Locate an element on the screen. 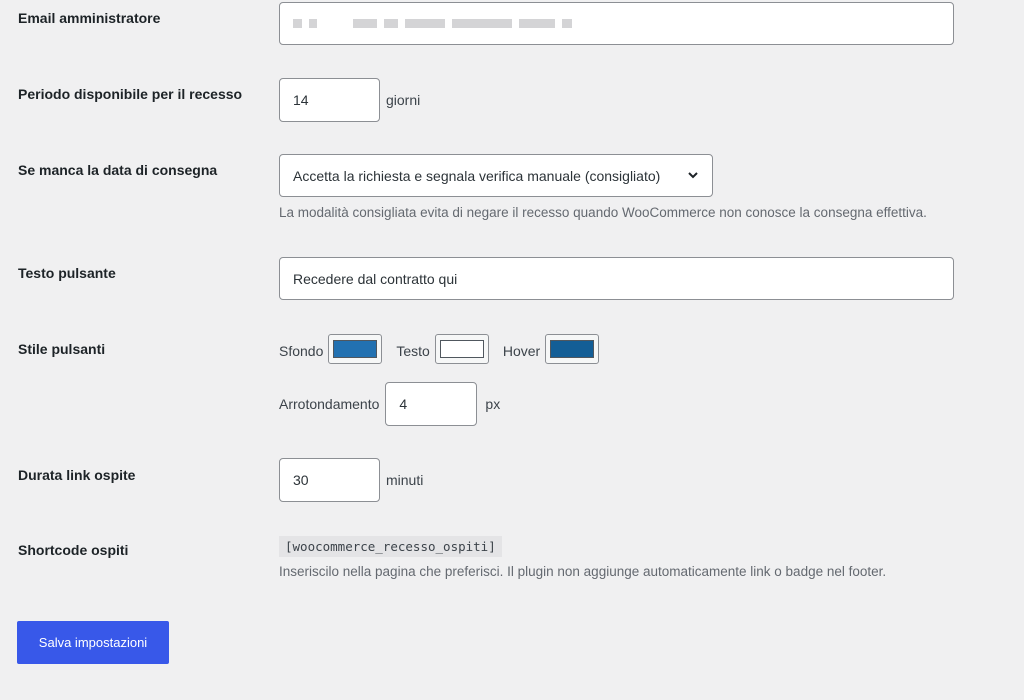  text-color-picker is located at coordinates (461, 349).